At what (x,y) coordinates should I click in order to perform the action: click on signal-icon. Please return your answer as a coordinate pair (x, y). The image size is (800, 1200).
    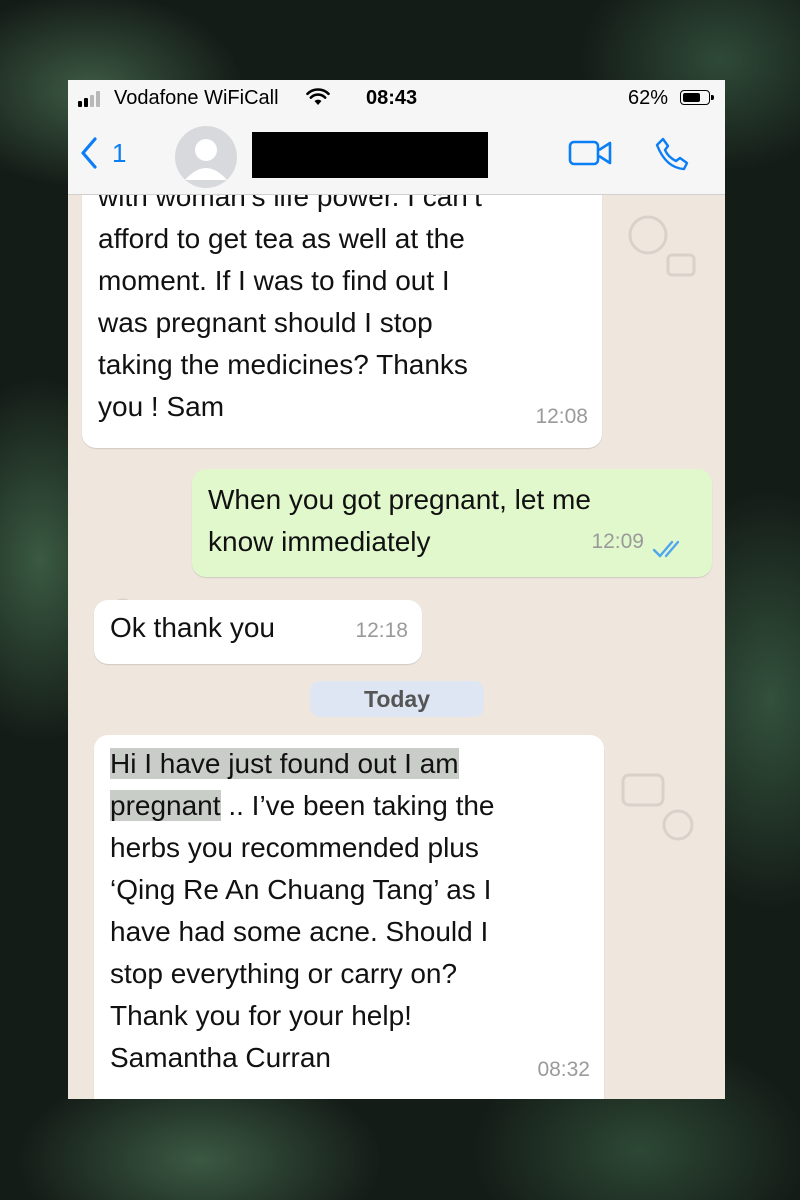
    Looking at the image, I should click on (93, 99).